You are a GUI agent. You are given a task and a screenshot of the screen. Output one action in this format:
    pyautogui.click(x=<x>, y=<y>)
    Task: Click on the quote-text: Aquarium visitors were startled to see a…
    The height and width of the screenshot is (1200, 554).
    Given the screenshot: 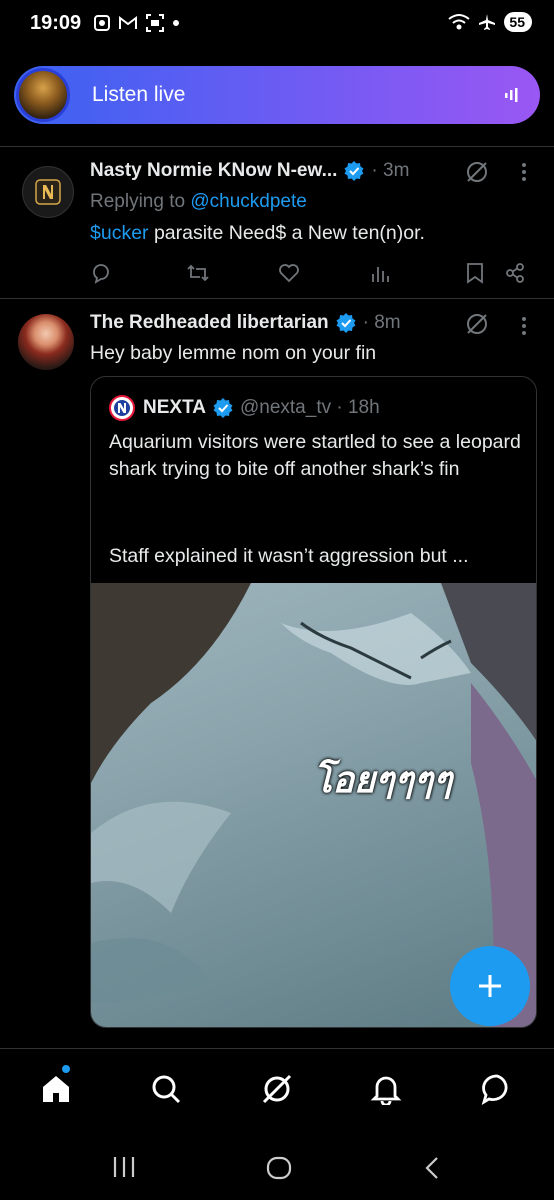 What is the action you would take?
    pyautogui.click(x=315, y=455)
    